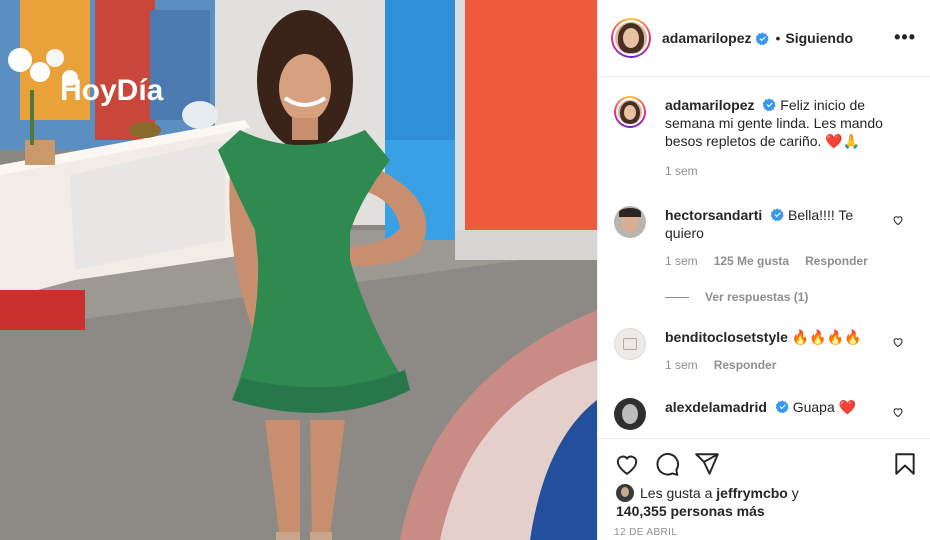  What do you see at coordinates (627, 464) in the screenshot?
I see `heart-icon` at bounding box center [627, 464].